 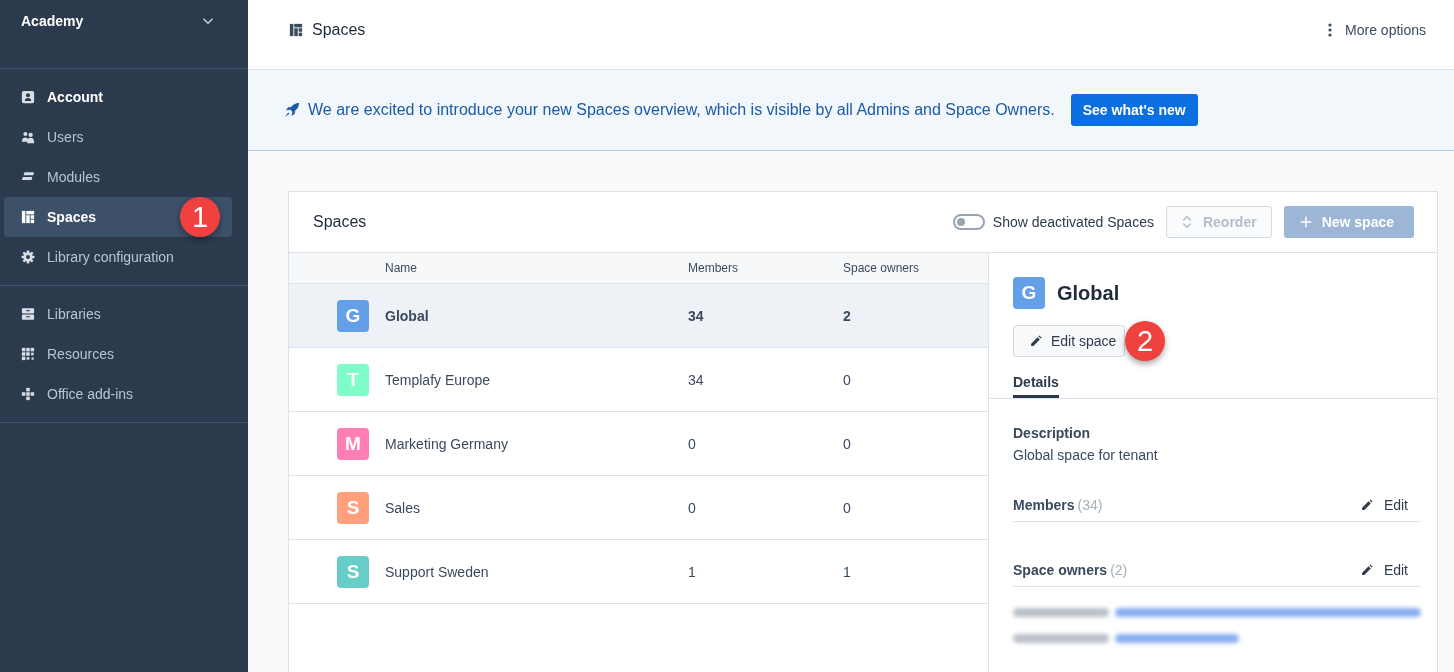 What do you see at coordinates (28, 257) in the screenshot?
I see `gear-icon` at bounding box center [28, 257].